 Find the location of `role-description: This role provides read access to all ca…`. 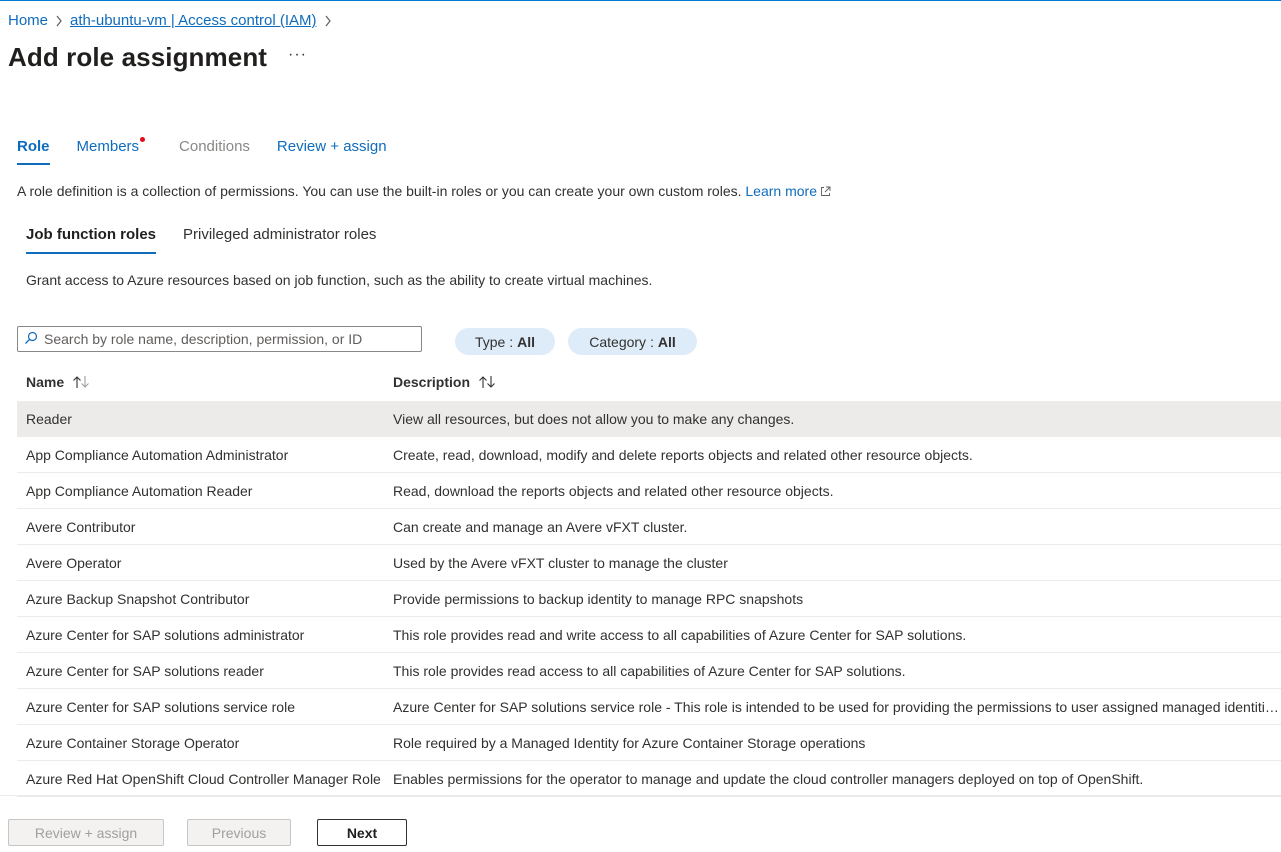

role-description: This role provides read access to all ca… is located at coordinates (649, 671).